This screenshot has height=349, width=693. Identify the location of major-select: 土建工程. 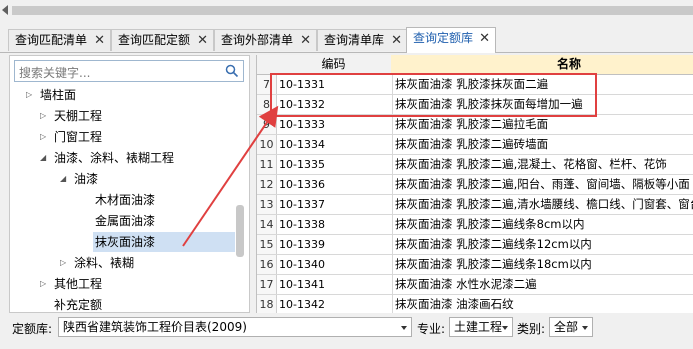
(481, 327).